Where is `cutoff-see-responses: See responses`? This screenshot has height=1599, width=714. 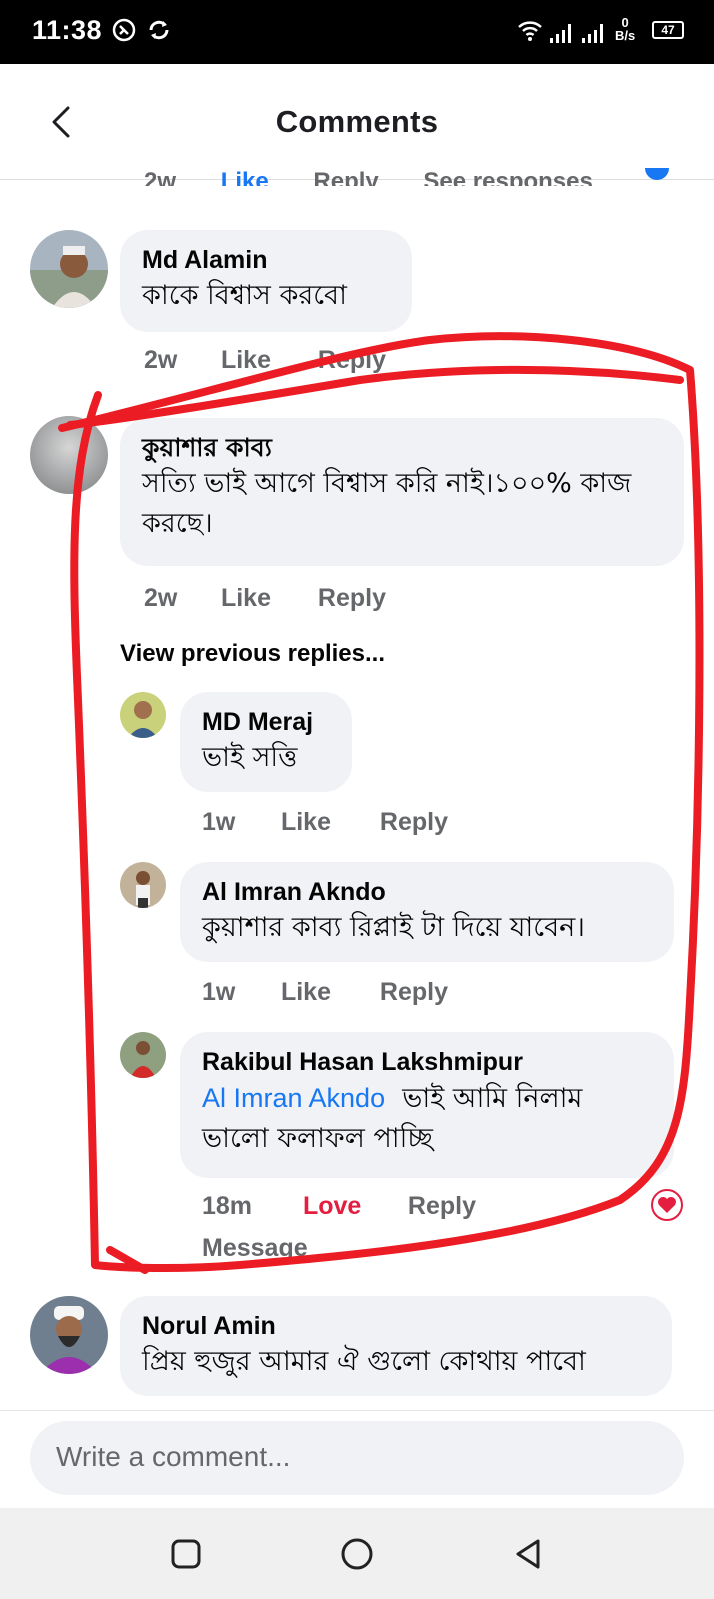 cutoff-see-responses: See responses is located at coordinates (507, 178).